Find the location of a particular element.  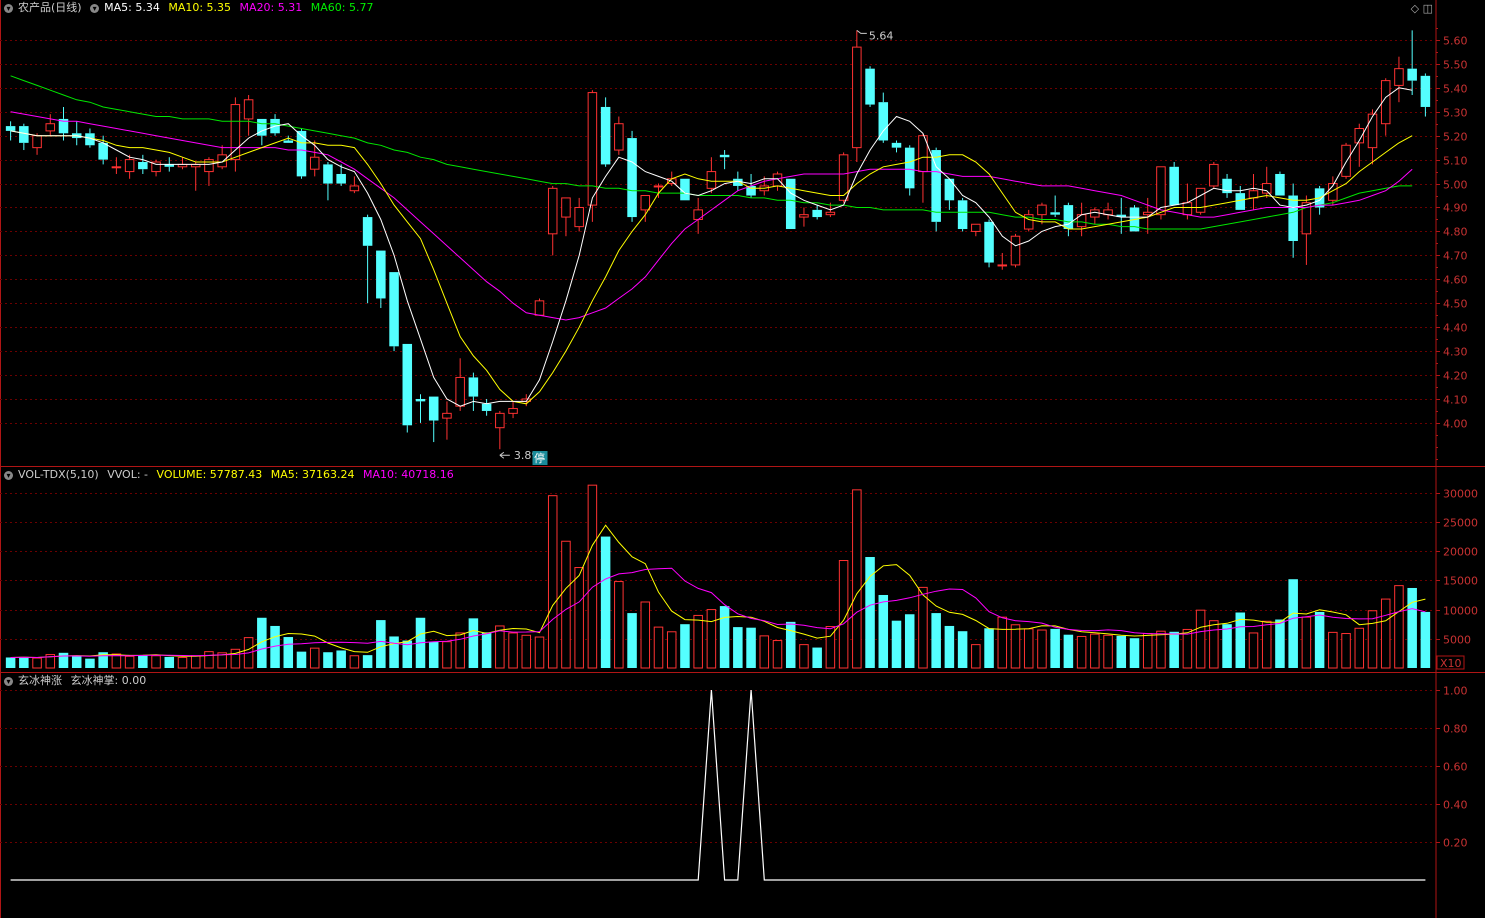

volume-tick-label: 20000 is located at coordinates (1460, 552).